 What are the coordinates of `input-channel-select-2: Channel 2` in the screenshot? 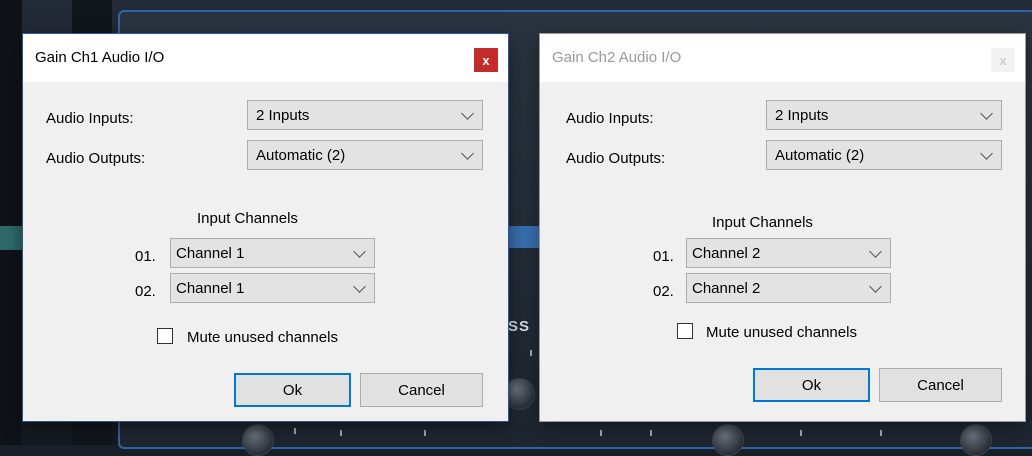 It's located at (788, 288).